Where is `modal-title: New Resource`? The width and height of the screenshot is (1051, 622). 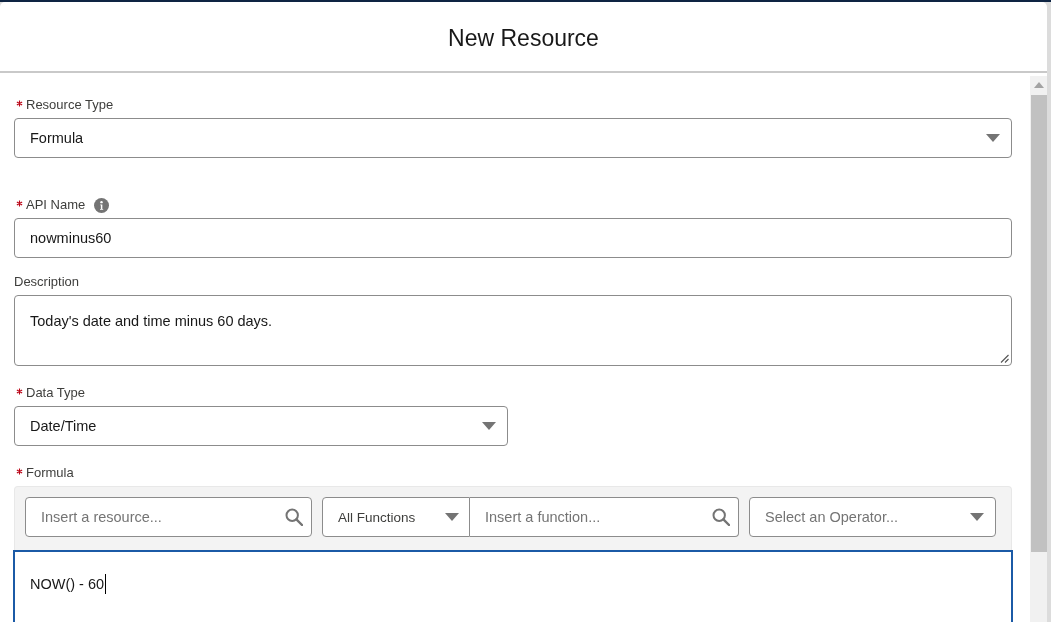 modal-title: New Resource is located at coordinates (523, 38).